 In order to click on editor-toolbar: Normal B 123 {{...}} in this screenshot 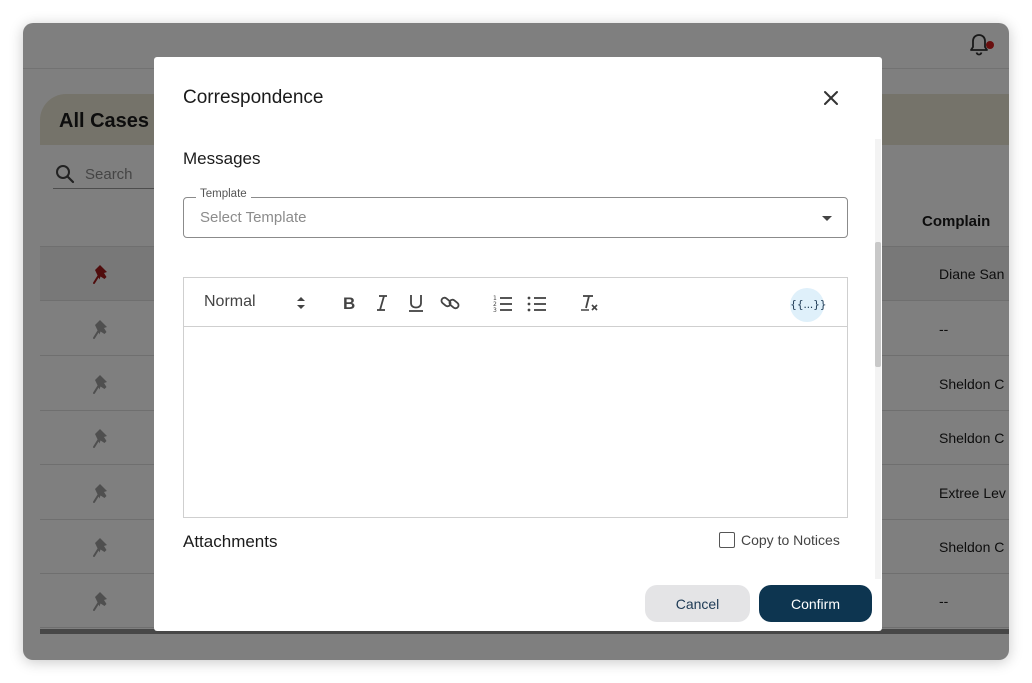, I will do `click(515, 302)`.